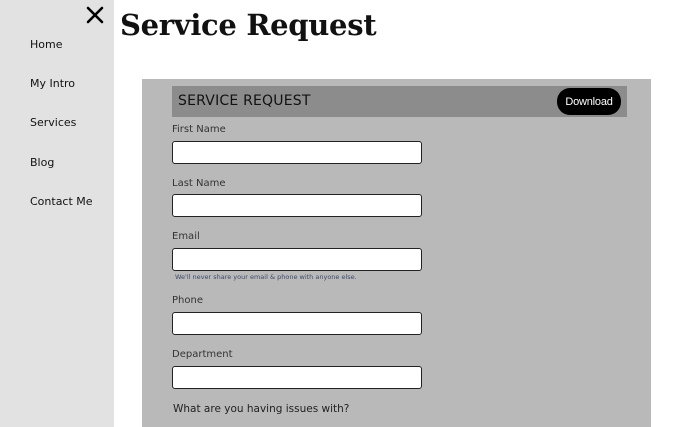 The height and width of the screenshot is (427, 680). I want to click on sidebar-item-contact-me: Contact Me, so click(61, 201).